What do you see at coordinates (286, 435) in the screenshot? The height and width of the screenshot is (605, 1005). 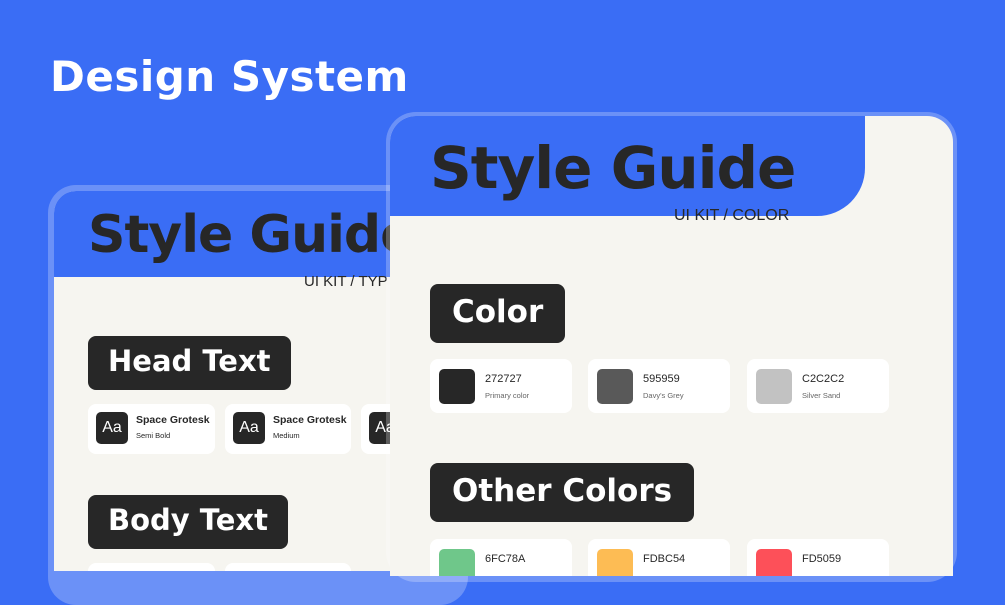 I see `font-weight: Medium` at bounding box center [286, 435].